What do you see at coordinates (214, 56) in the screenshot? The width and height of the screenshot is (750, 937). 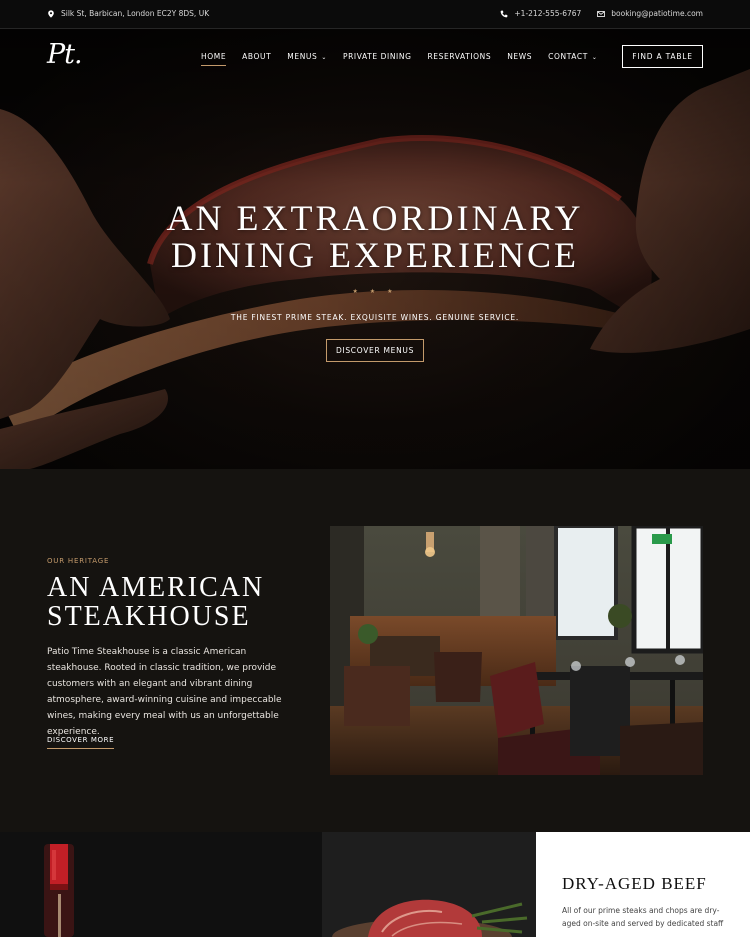 I see `nav-item-label: HOME` at bounding box center [214, 56].